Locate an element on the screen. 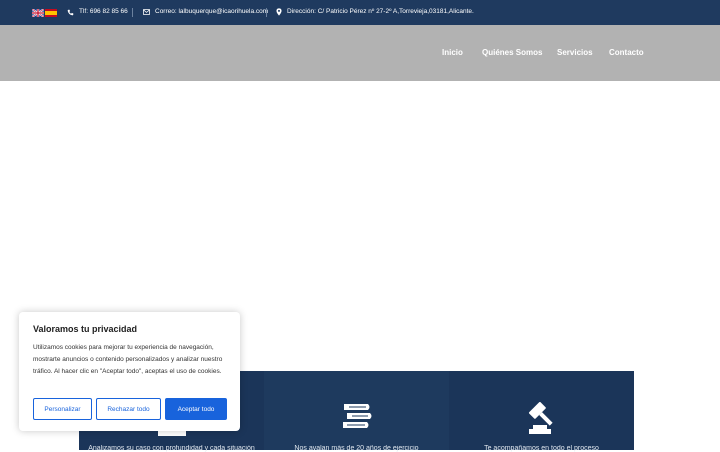  phone-icon is located at coordinates (70, 12).